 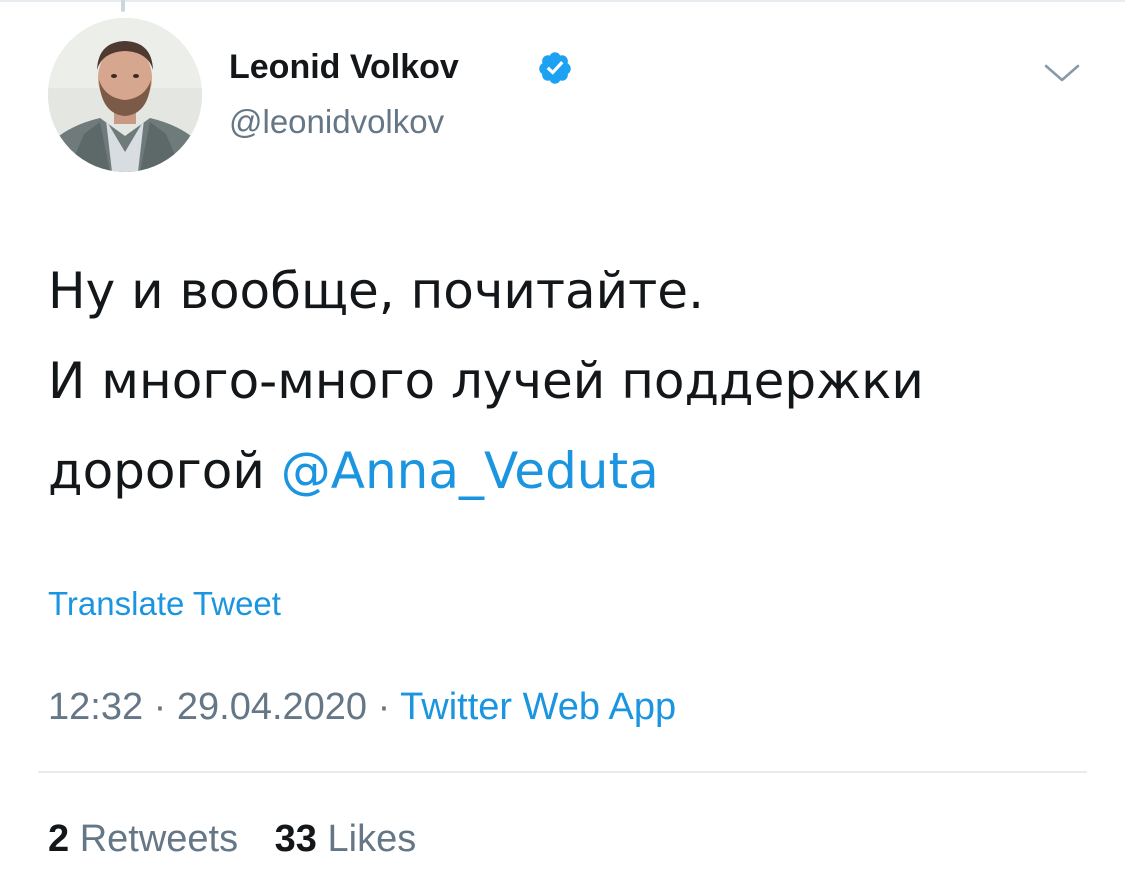 What do you see at coordinates (95, 707) in the screenshot?
I see `tweet-time: 12:32` at bounding box center [95, 707].